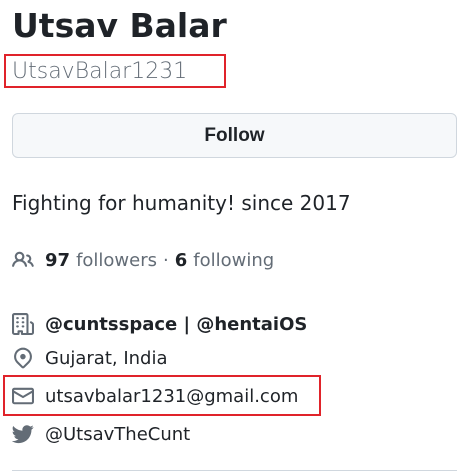 This screenshot has height=475, width=471. What do you see at coordinates (181, 260) in the screenshot?
I see `following-count: 6` at bounding box center [181, 260].